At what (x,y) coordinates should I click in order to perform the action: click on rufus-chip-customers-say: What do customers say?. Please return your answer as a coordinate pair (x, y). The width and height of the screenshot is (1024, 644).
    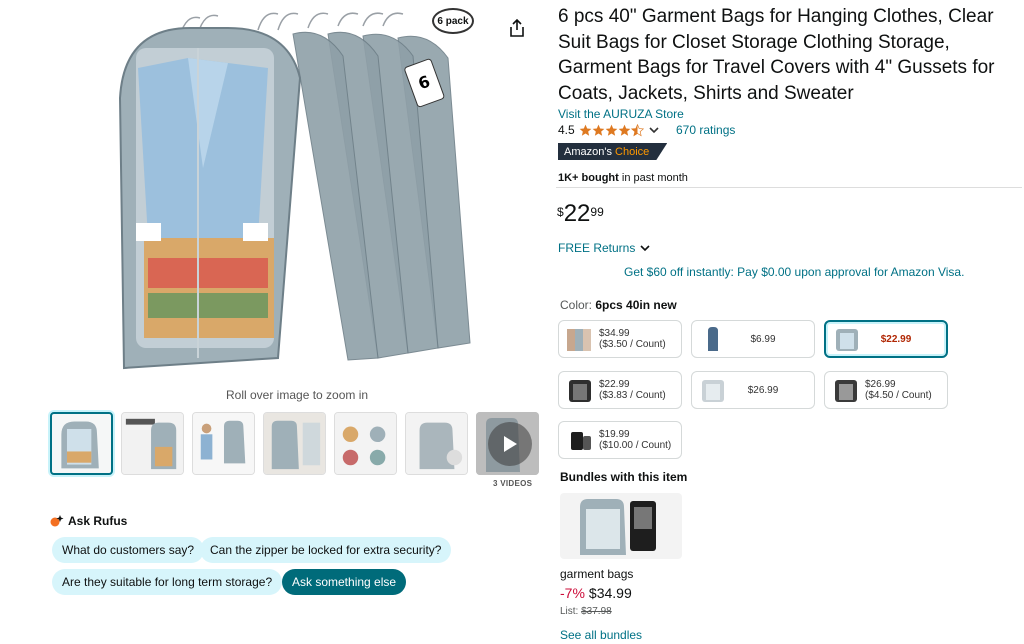
    Looking at the image, I should click on (128, 550).